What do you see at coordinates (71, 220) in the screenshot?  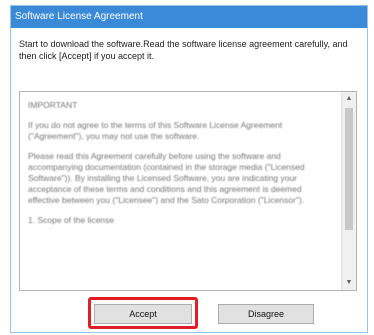 I see `license-paragraph: 1. Scope of the license` at bounding box center [71, 220].